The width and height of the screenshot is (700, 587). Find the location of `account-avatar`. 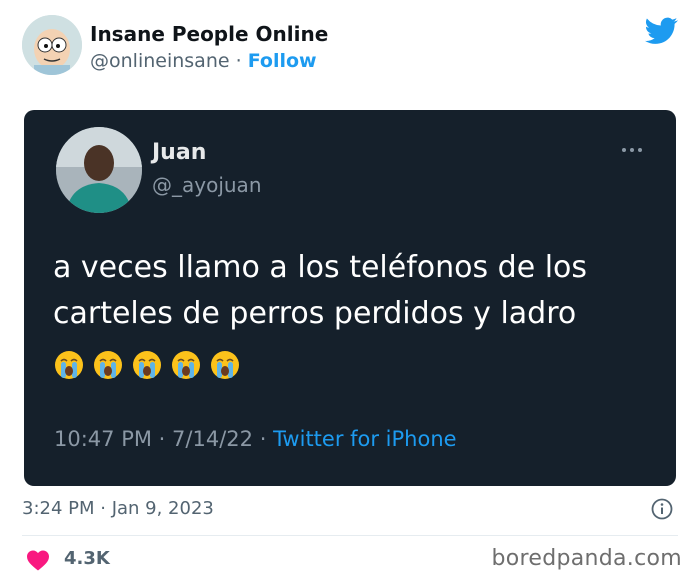

account-avatar is located at coordinates (52, 45).